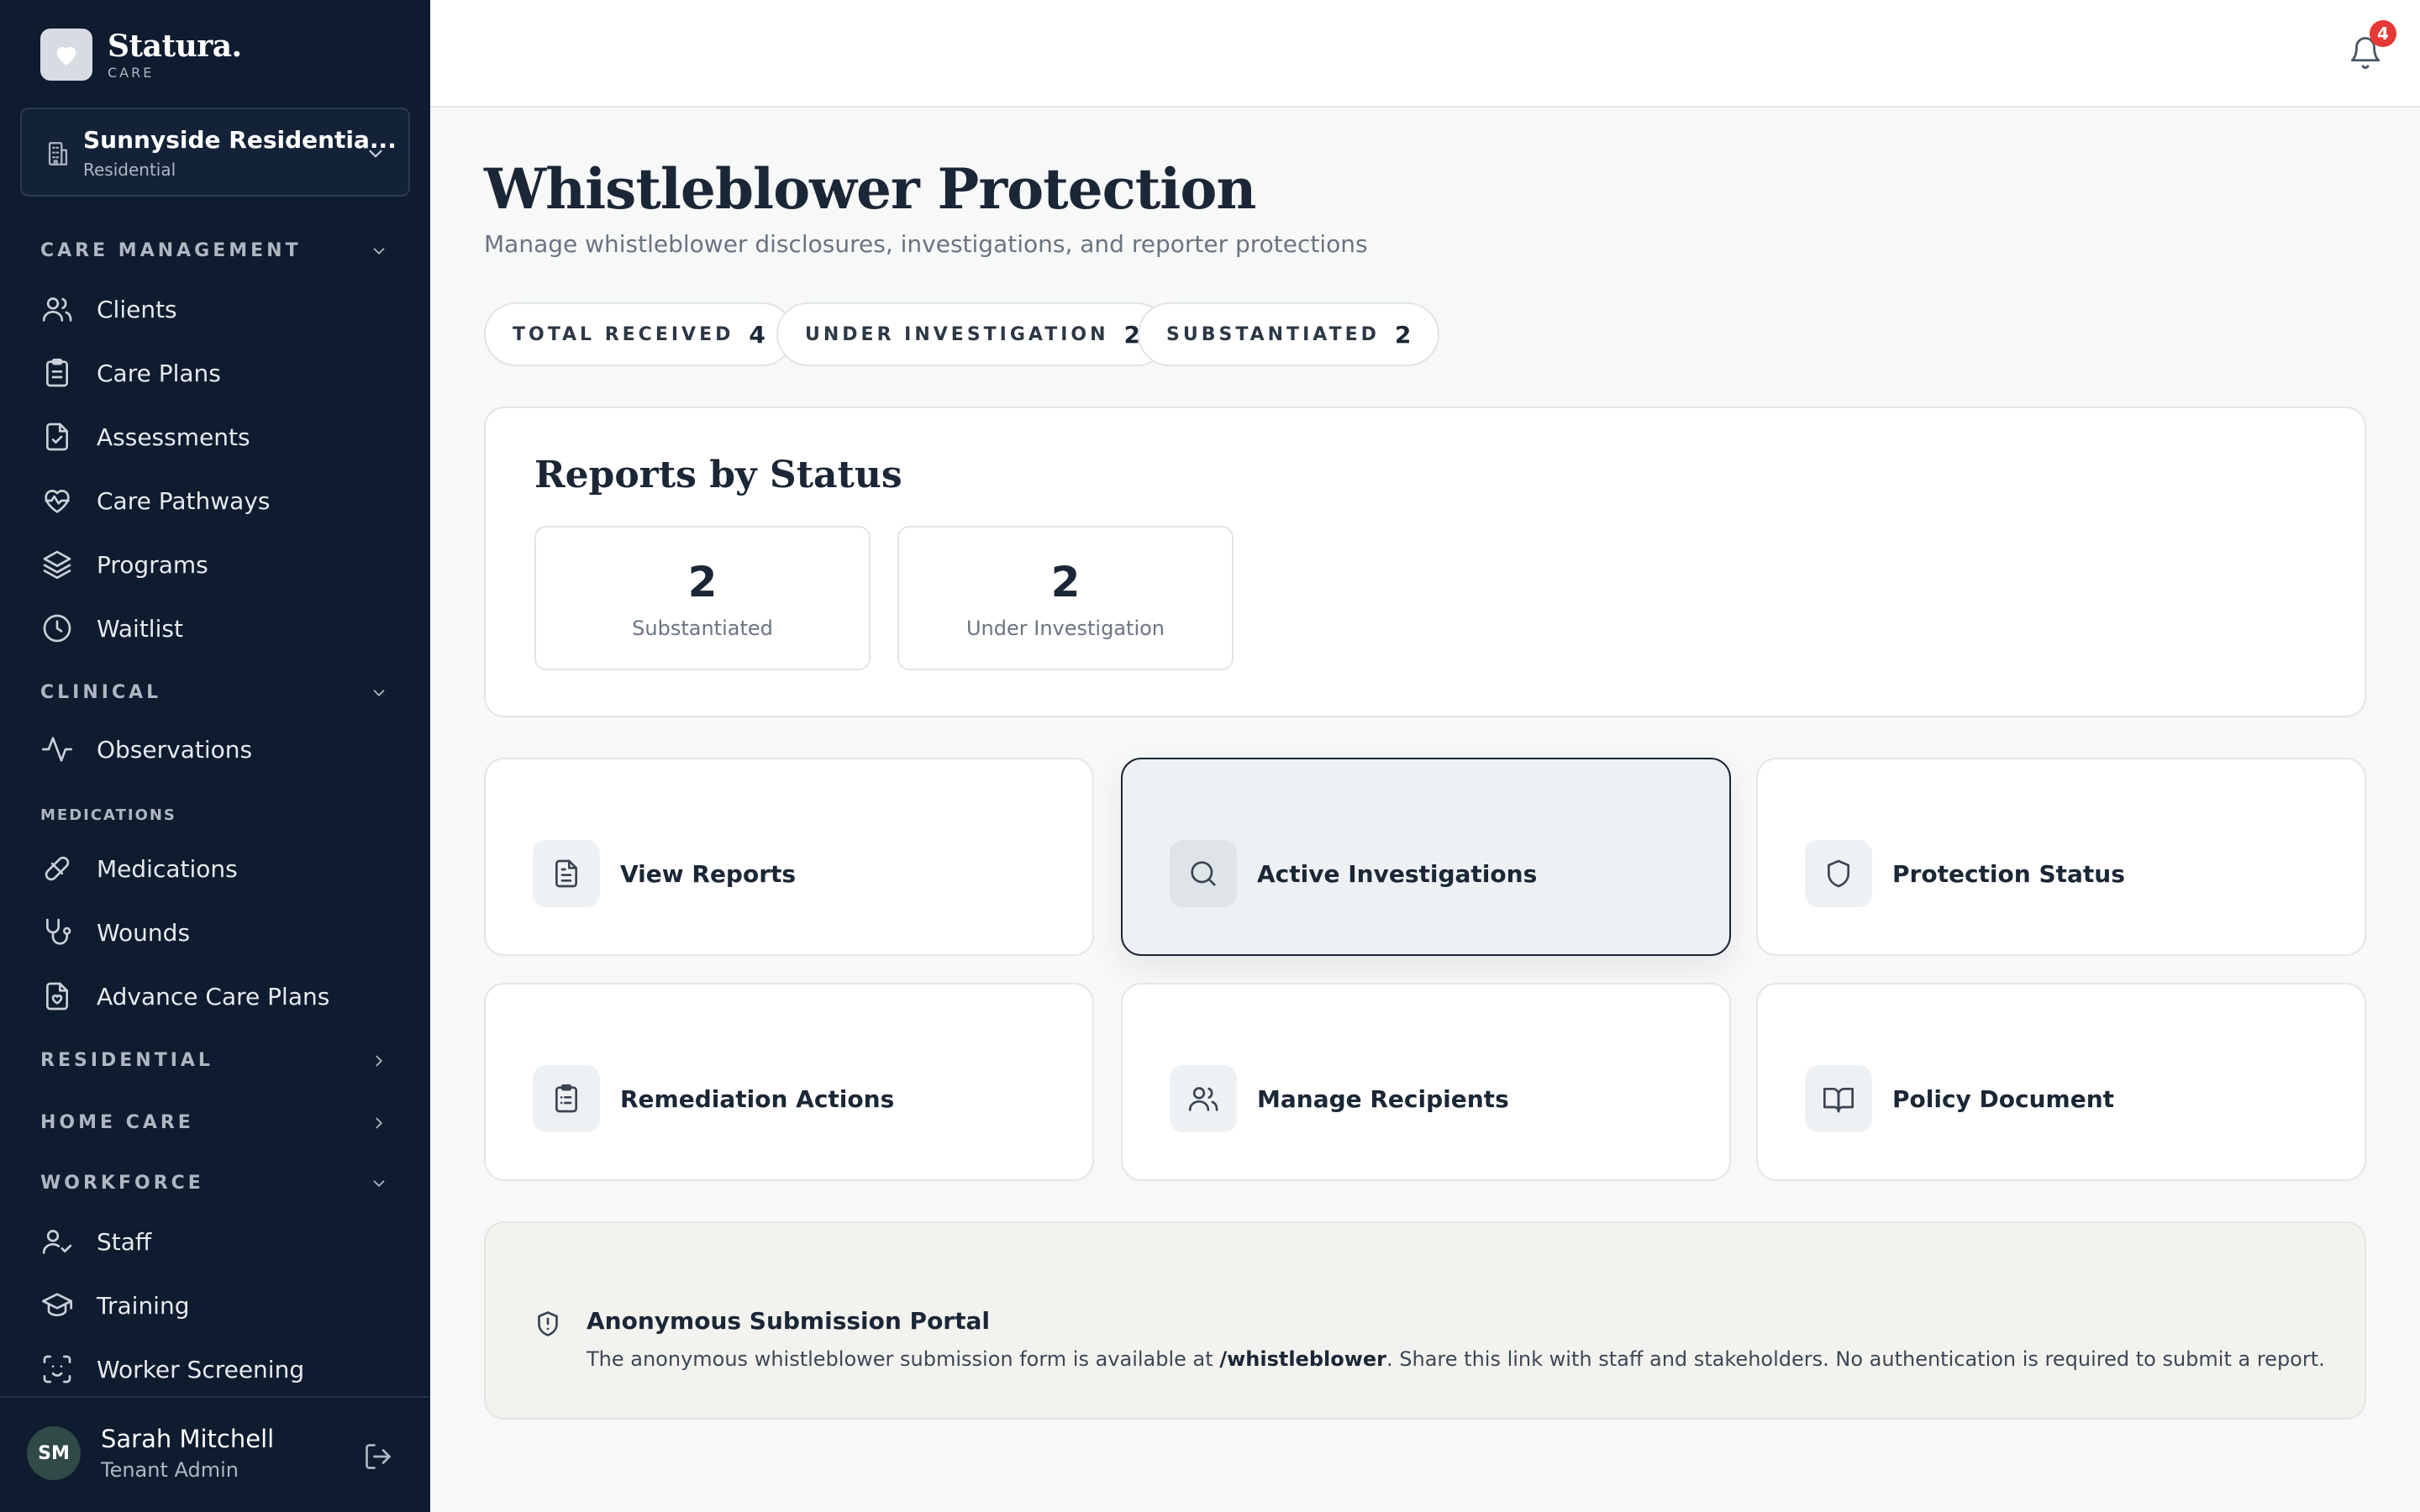 The height and width of the screenshot is (1512, 2420). I want to click on remediation-actions-card: Remediation Actions, so click(789, 1082).